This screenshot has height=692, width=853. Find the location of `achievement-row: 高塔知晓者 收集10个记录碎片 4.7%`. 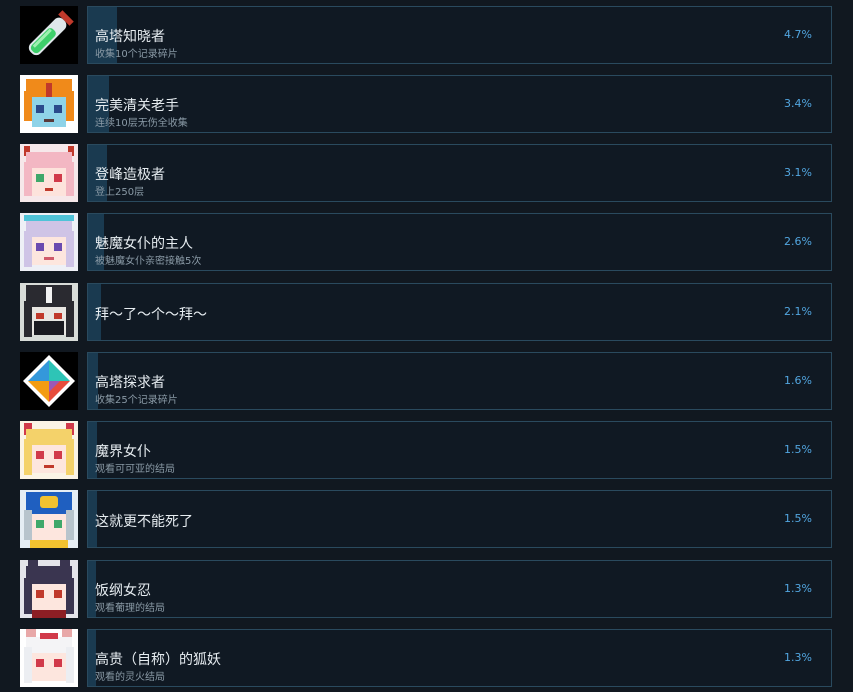

achievement-row: 高塔知晓者 收集10个记录碎片 4.7% is located at coordinates (426, 35).